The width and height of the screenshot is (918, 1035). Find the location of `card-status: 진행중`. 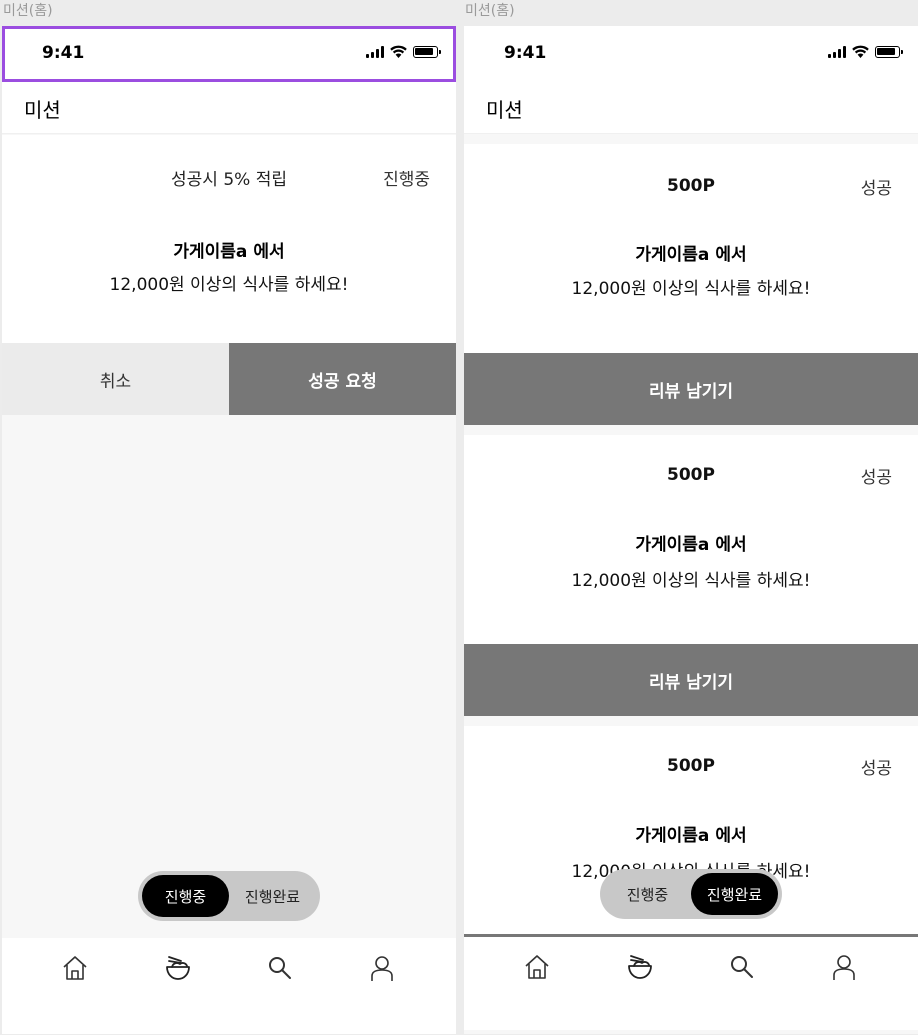

card-status: 진행중 is located at coordinates (406, 180).